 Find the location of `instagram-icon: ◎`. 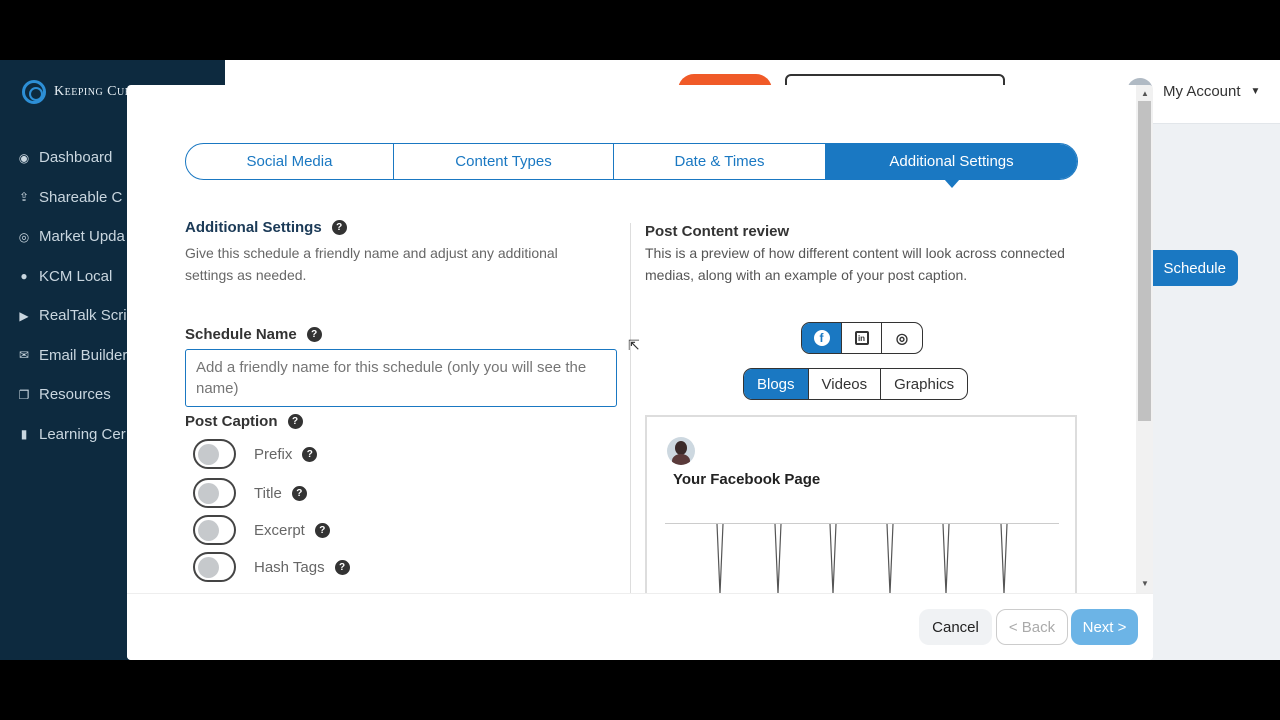

instagram-icon: ◎ is located at coordinates (902, 338).